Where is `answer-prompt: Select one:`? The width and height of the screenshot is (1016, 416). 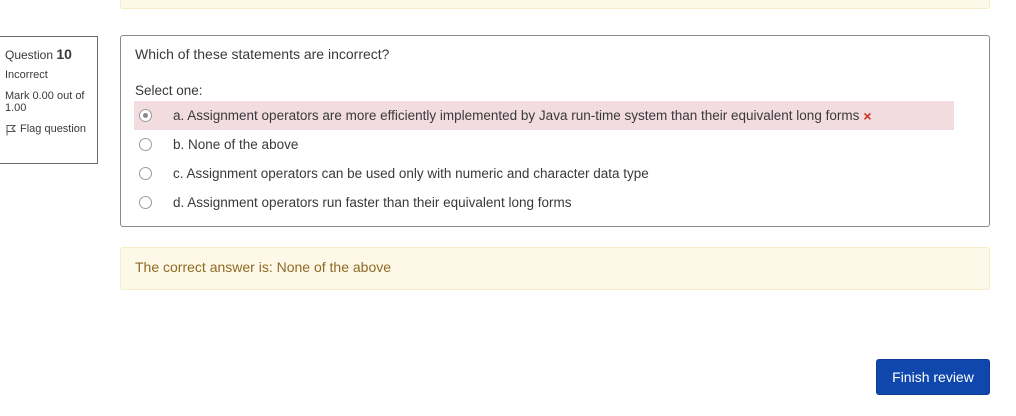
answer-prompt: Select one: is located at coordinates (169, 90).